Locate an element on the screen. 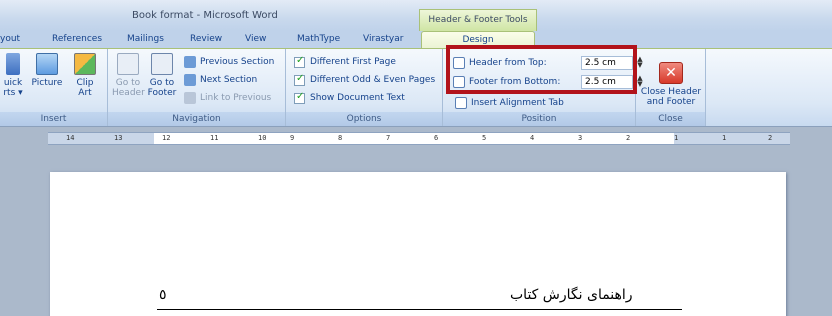 The width and height of the screenshot is (832, 316). picture-button: Picture is located at coordinates (47, 70).